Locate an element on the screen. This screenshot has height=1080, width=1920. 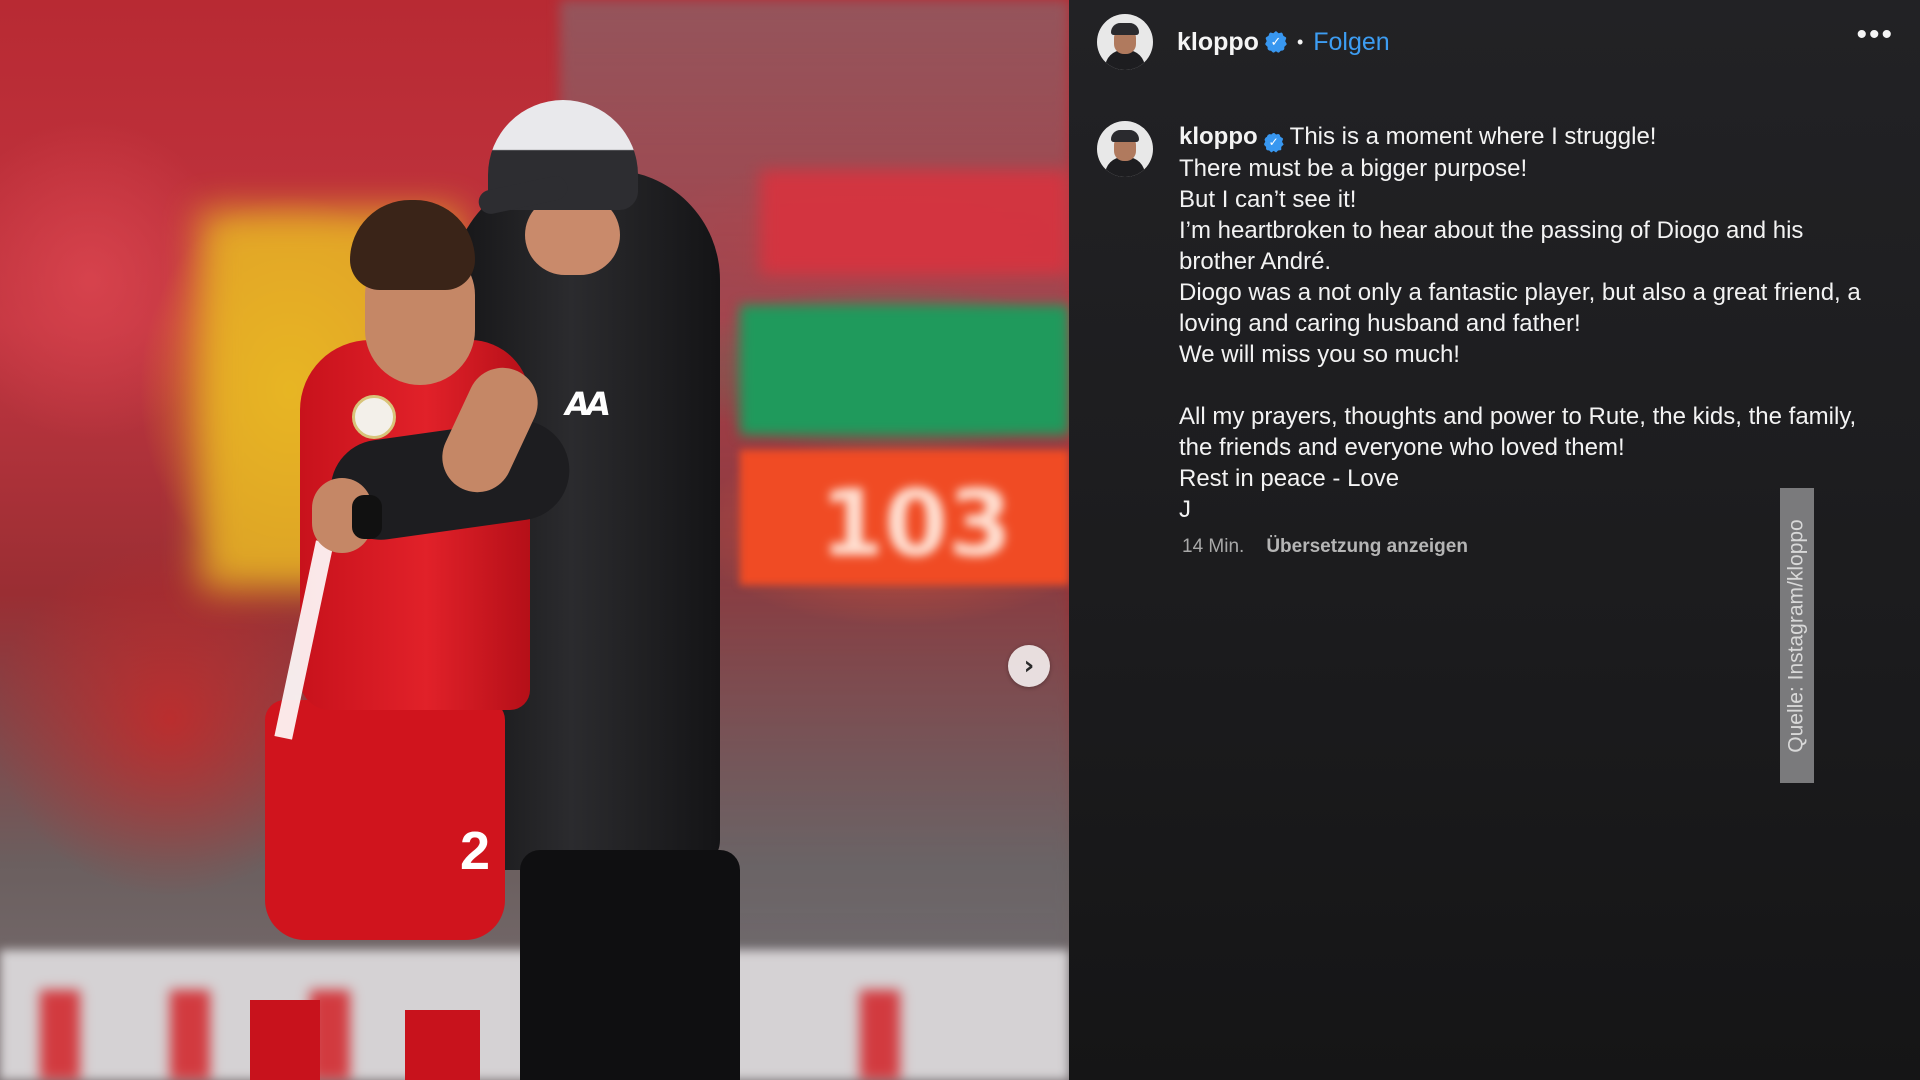
caption-username: kloppo is located at coordinates (1218, 136).